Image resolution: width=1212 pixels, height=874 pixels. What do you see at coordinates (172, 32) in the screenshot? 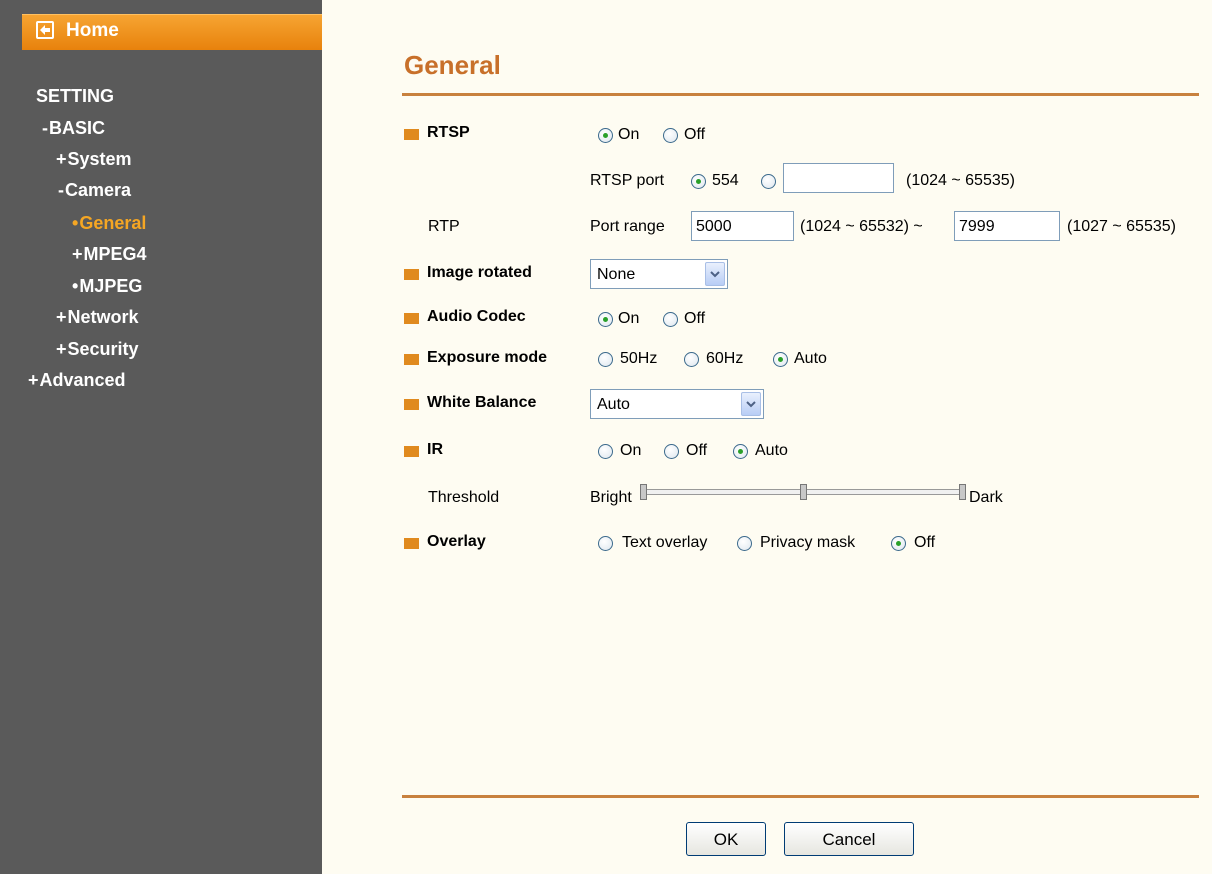
I see `home-link: Home` at bounding box center [172, 32].